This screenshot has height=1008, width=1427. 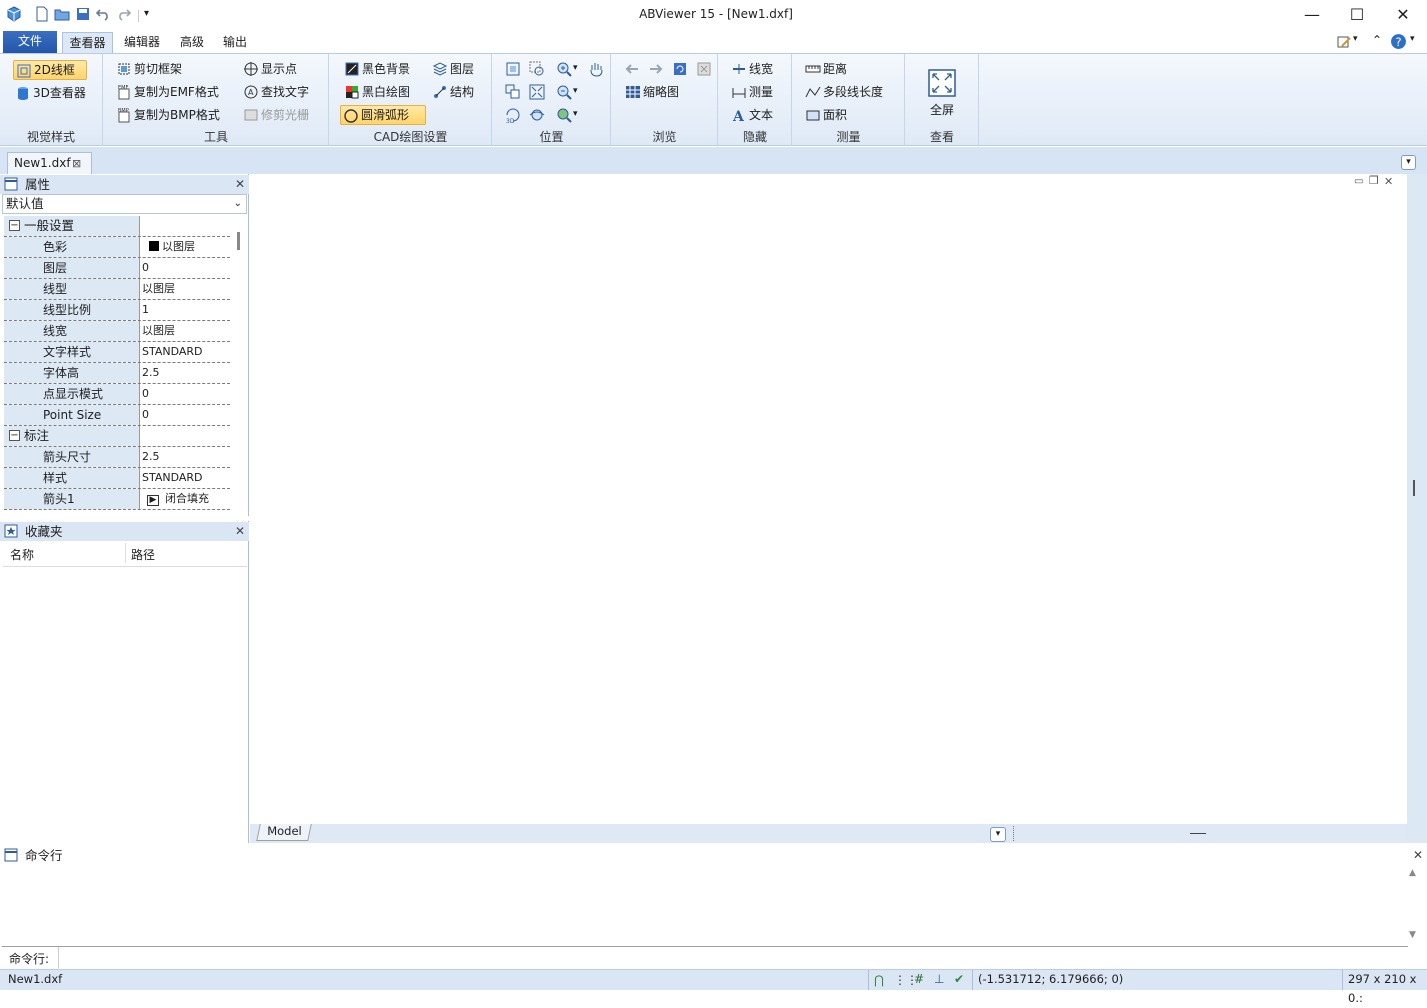 I want to click on collapse-icon: −, so click(x=14, y=225).